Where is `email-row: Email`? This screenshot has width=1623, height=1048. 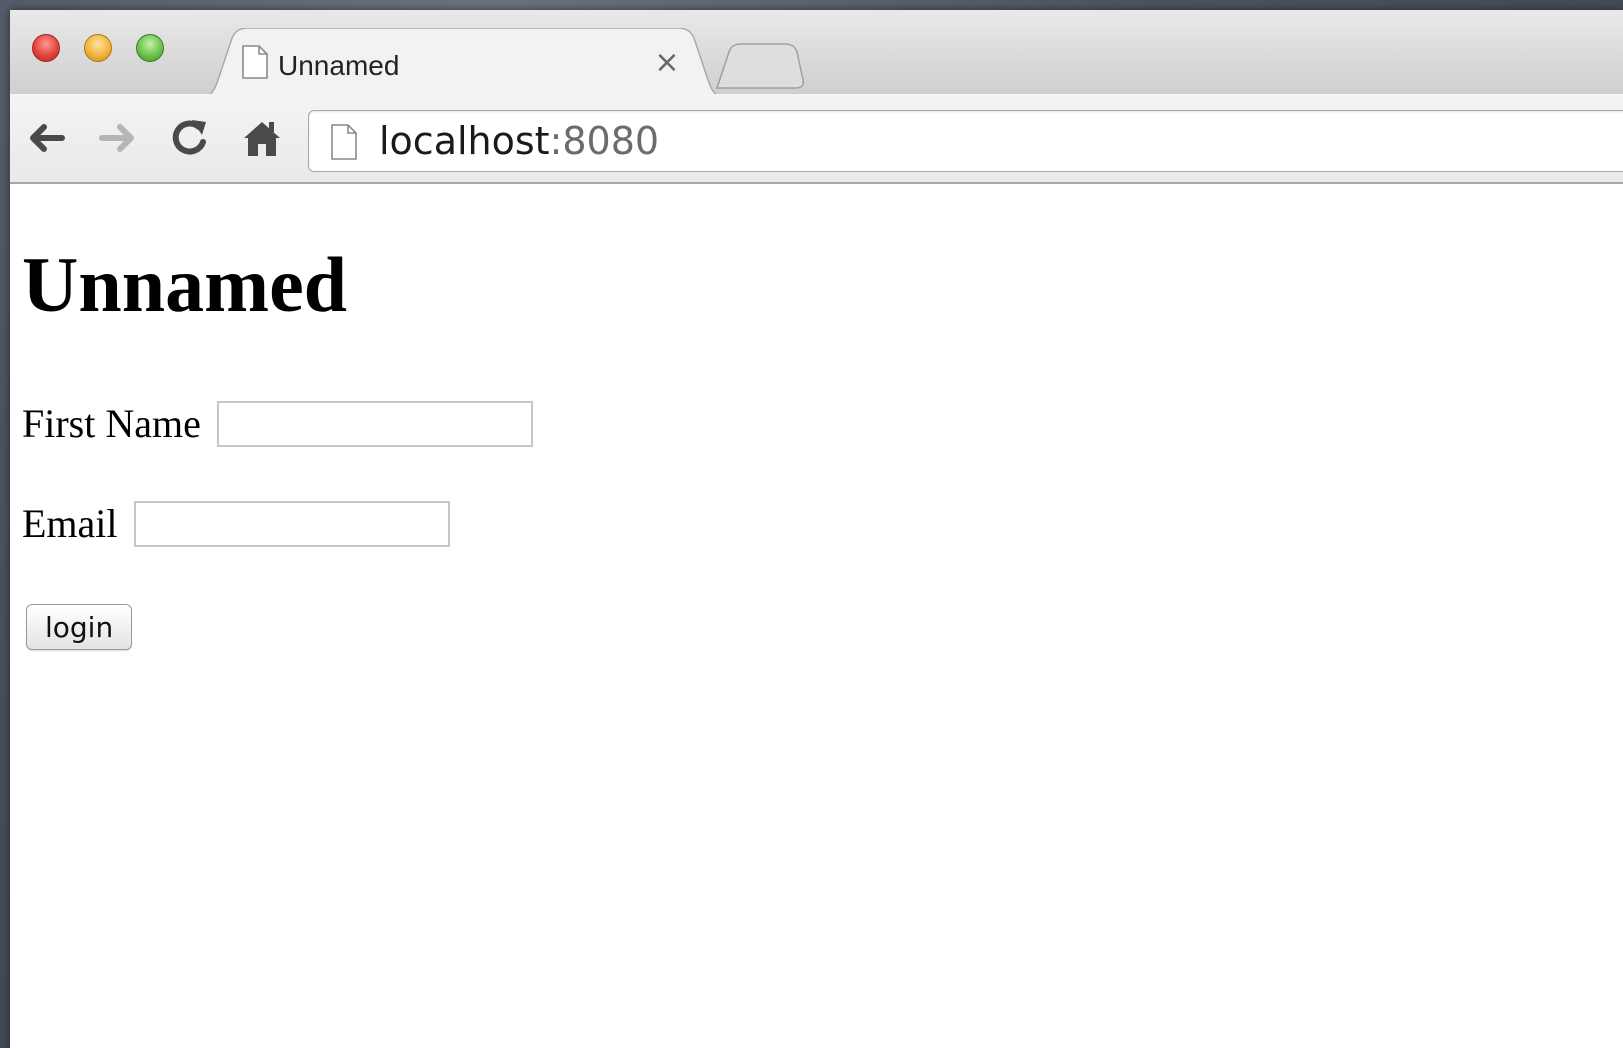
email-row: Email is located at coordinates (236, 523).